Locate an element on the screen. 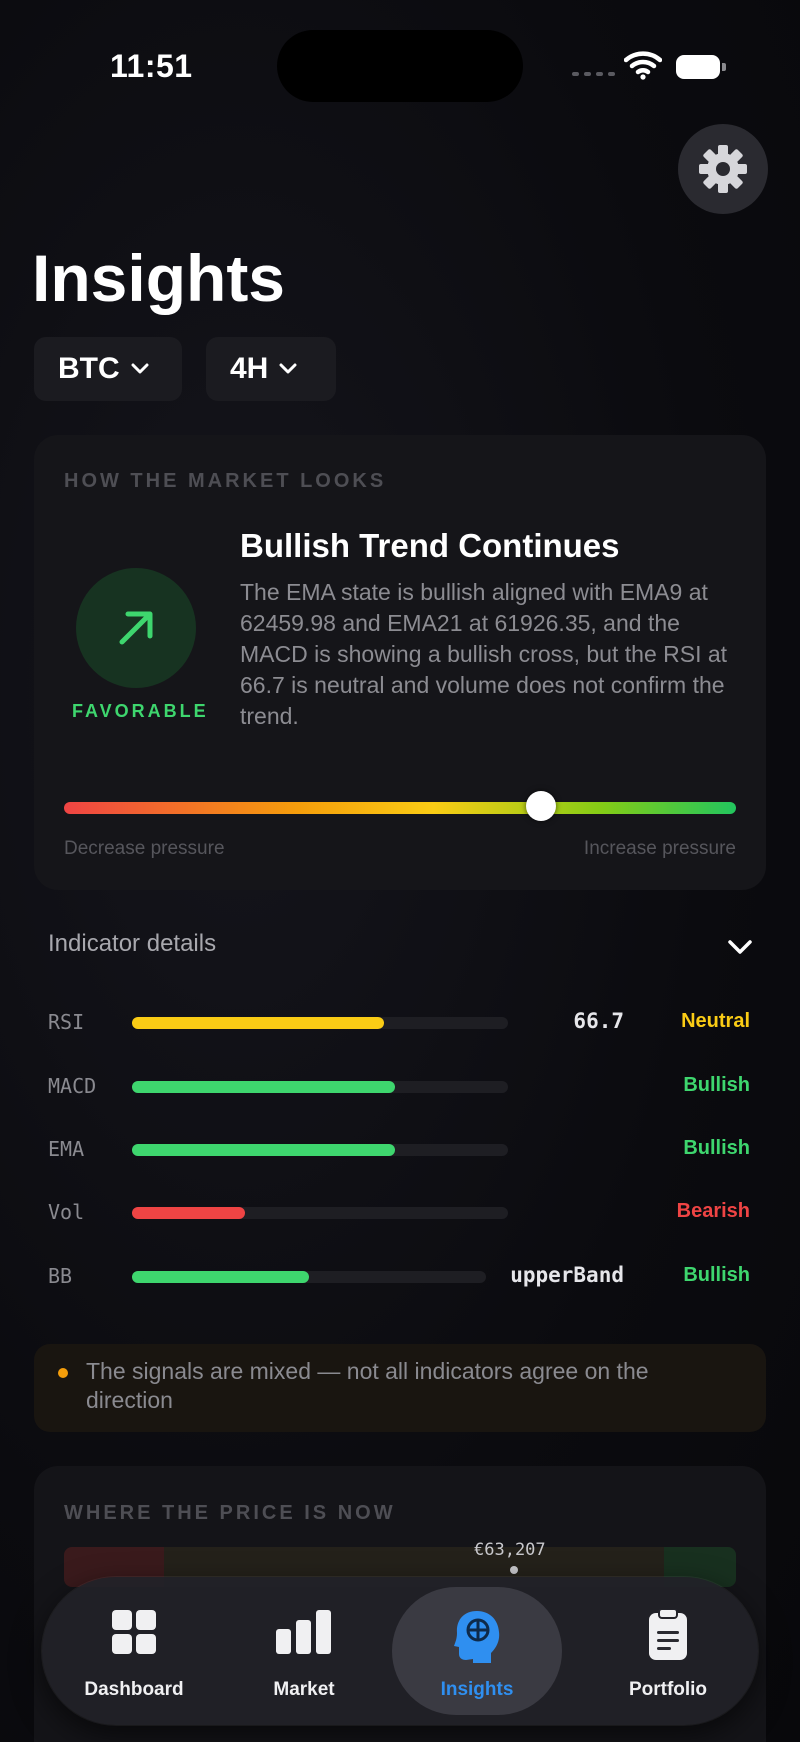 The image size is (800, 1742). indicator-name: RSI is located at coordinates (66, 1022).